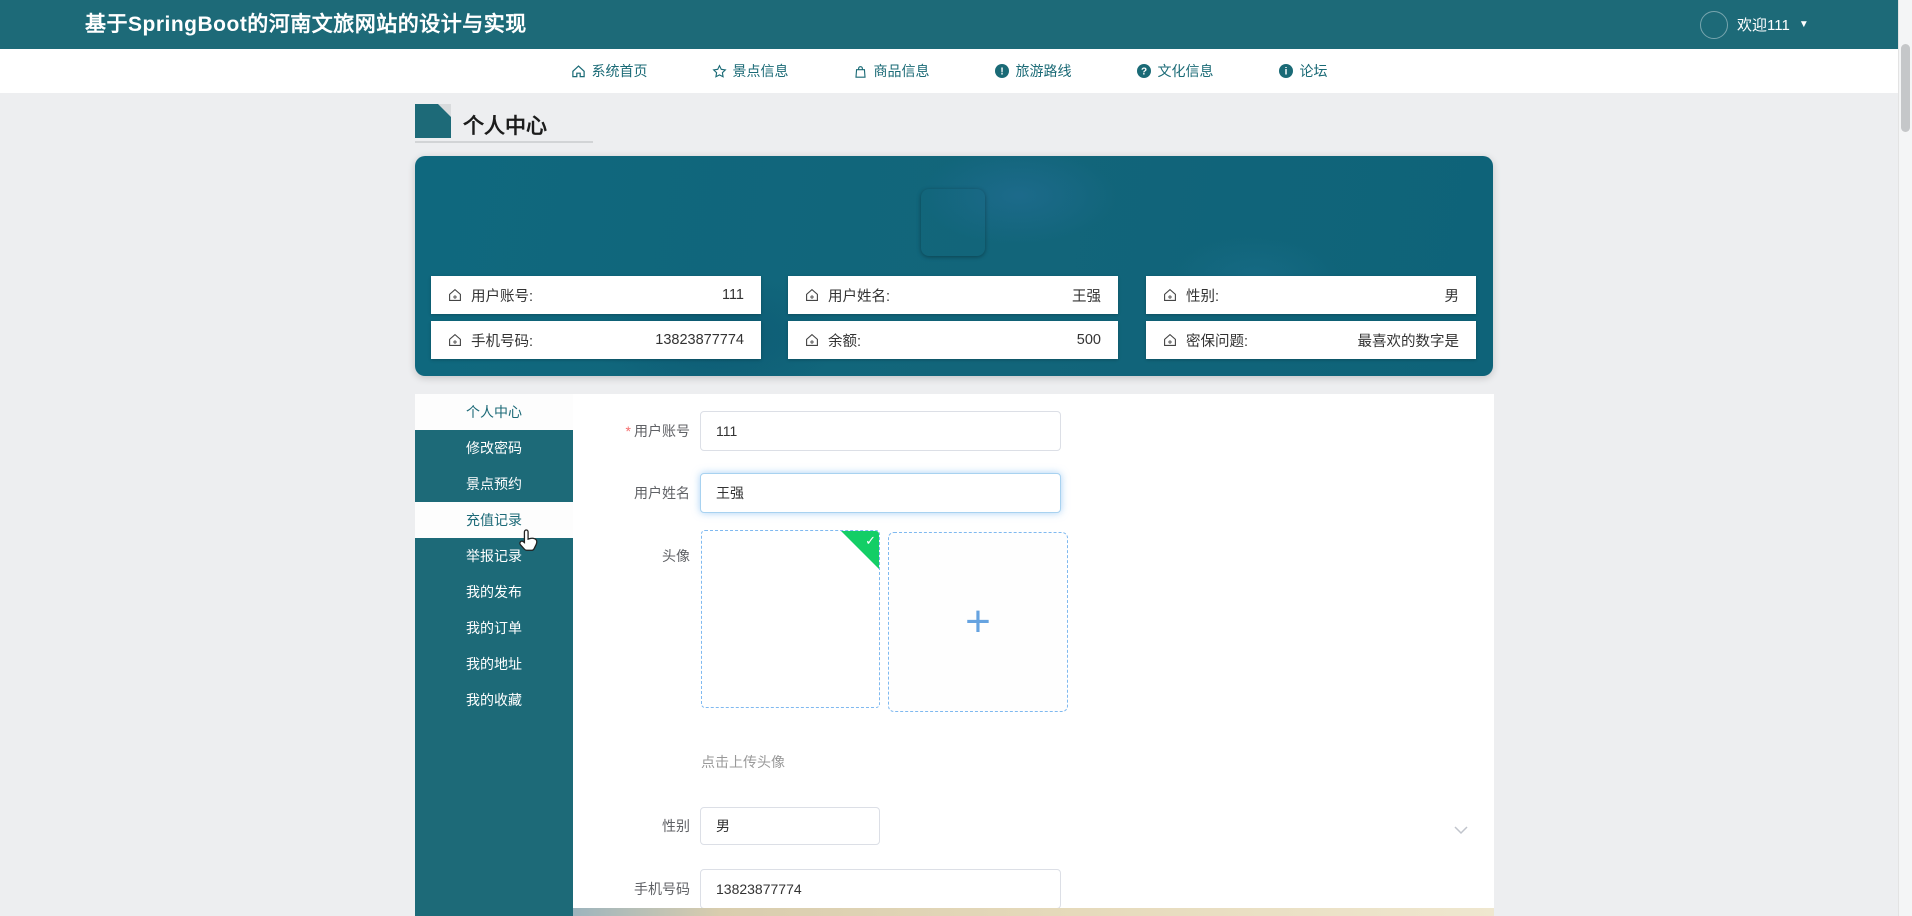 This screenshot has height=916, width=1912. What do you see at coordinates (790, 826) in the screenshot?
I see `gender-select` at bounding box center [790, 826].